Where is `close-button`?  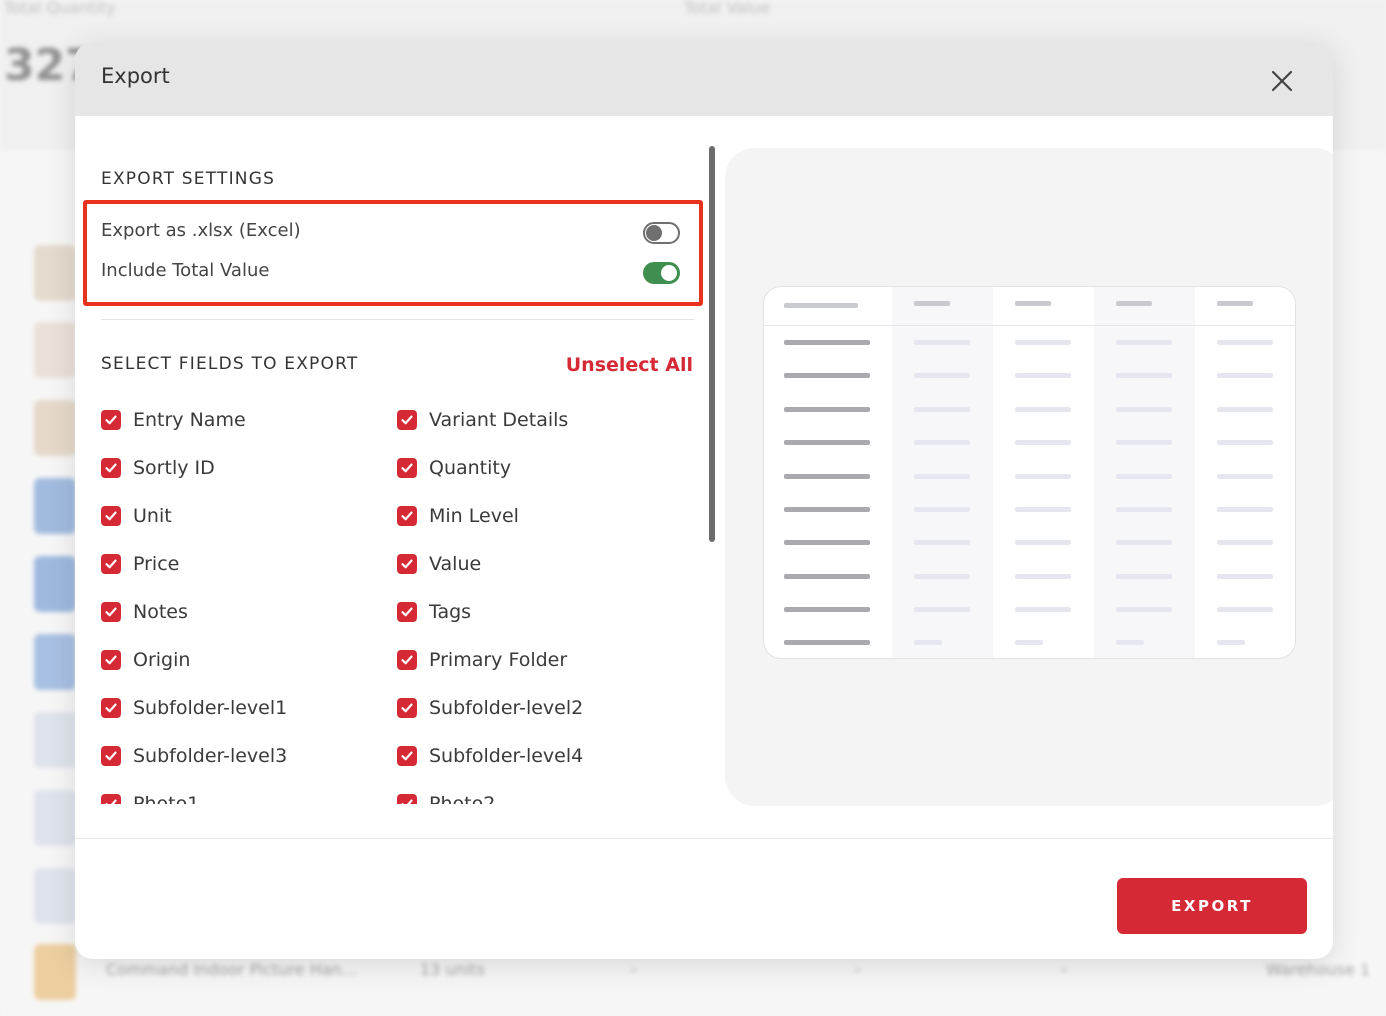
close-button is located at coordinates (1282, 81).